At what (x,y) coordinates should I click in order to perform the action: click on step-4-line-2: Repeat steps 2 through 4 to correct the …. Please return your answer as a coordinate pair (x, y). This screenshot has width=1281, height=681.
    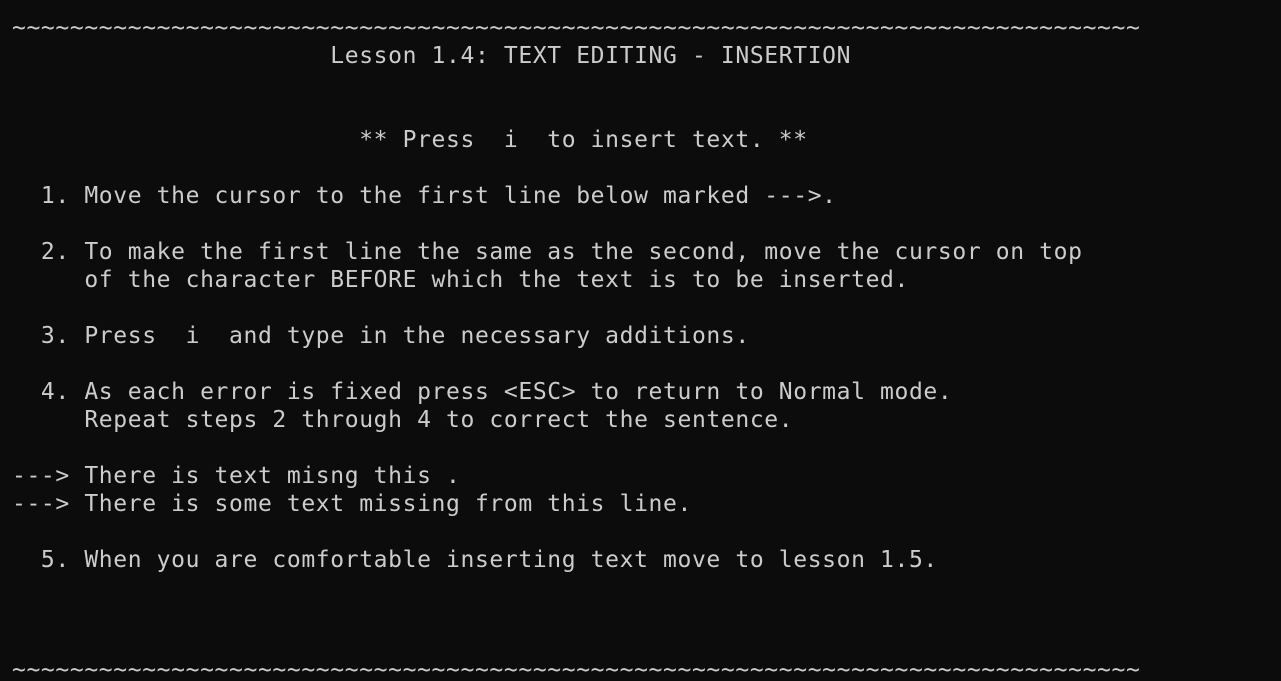
    Looking at the image, I should click on (403, 420).